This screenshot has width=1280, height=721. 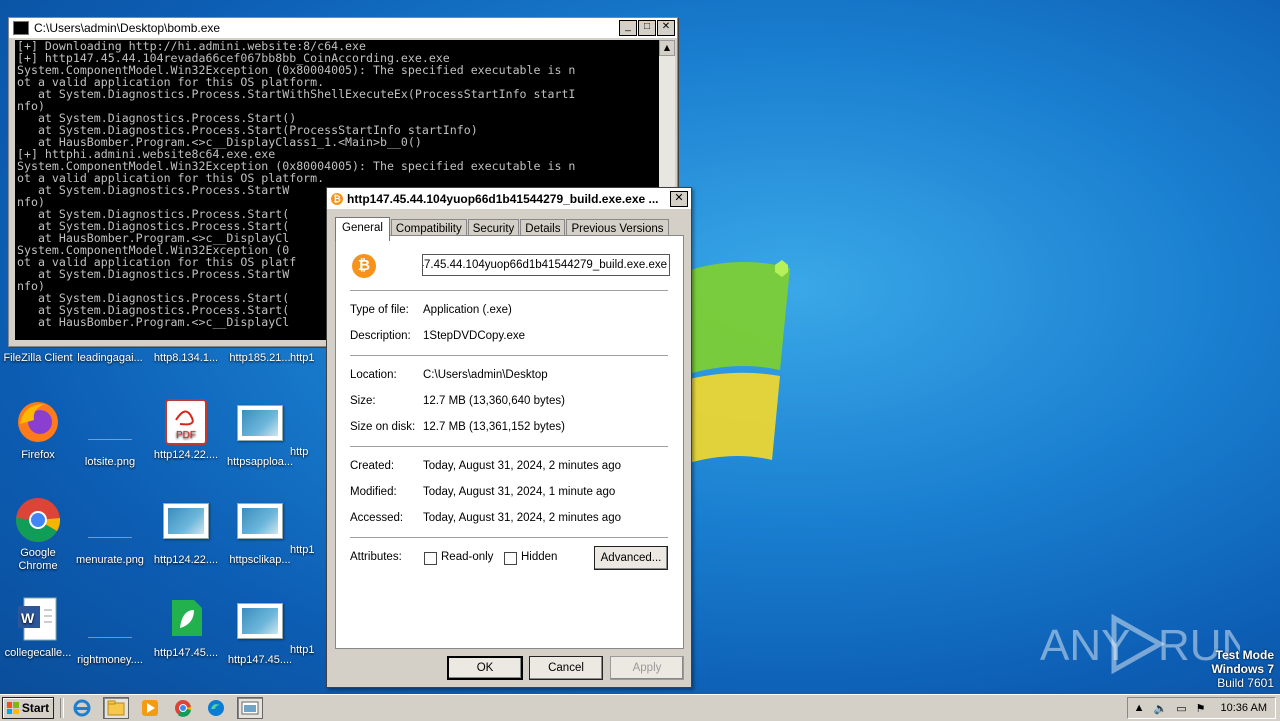 I want to click on test-mode-label: Test Mode Windows 7 Build 7601, so click(x=1242, y=669).